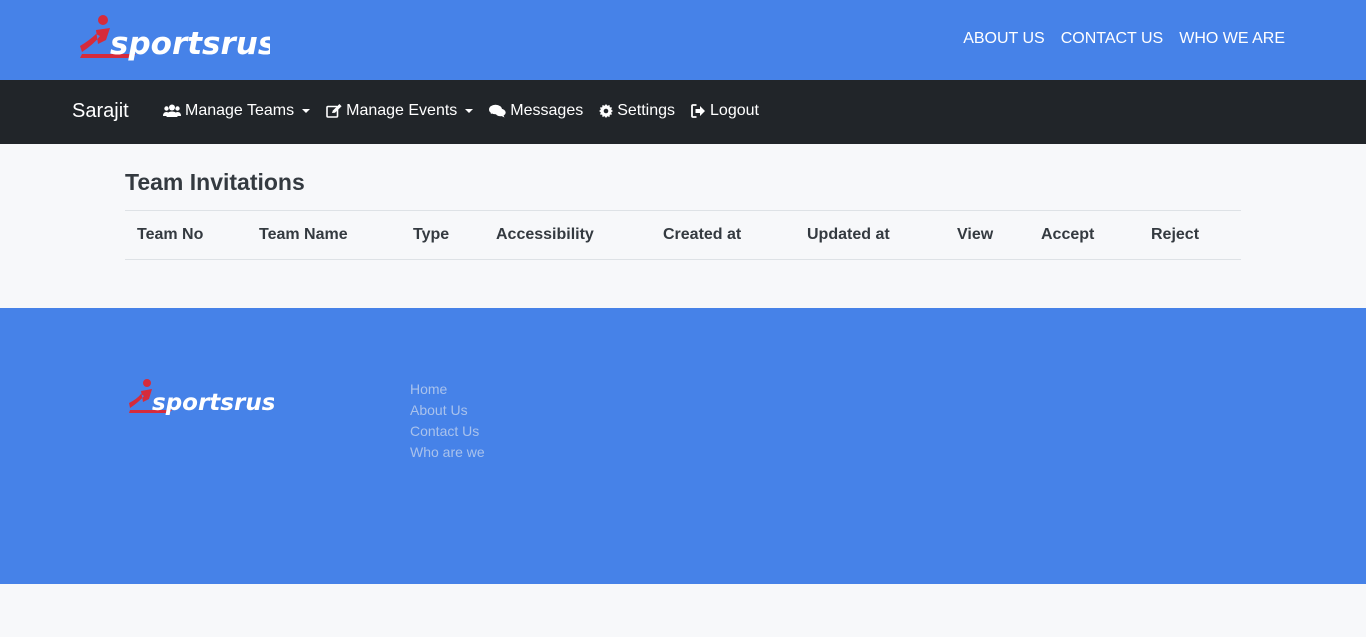  Describe the element at coordinates (447, 431) in the screenshot. I see `footer-contact-us-link: Contact Us` at that location.